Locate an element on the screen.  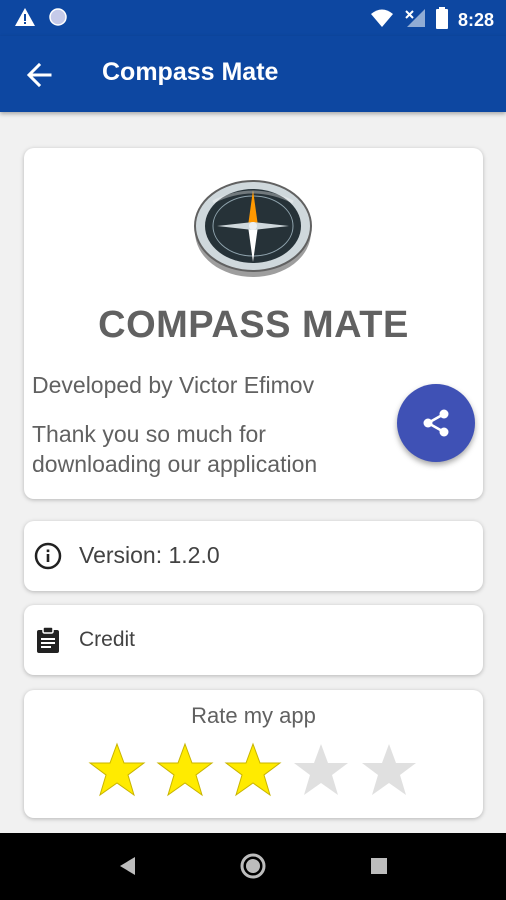
version-card: Version: 1.2.0 is located at coordinates (253, 556).